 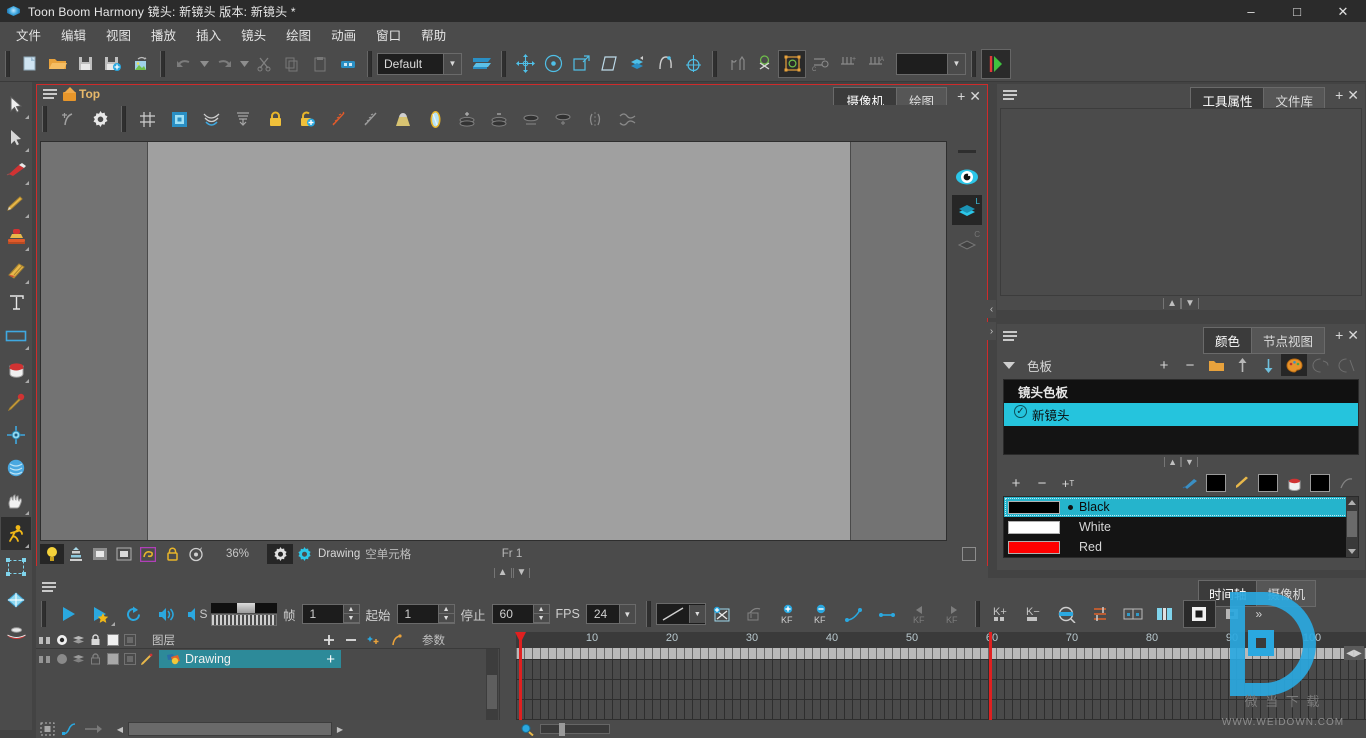 What do you see at coordinates (166, 614) in the screenshot?
I see `sound-button` at bounding box center [166, 614].